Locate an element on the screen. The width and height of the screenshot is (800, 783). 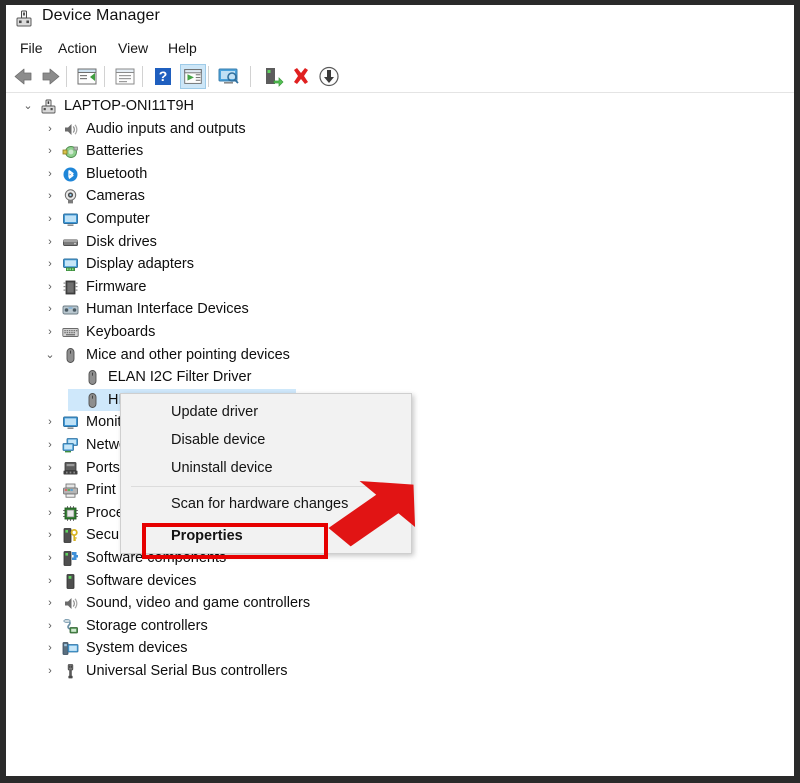
forward-icon is located at coordinates (51, 76).